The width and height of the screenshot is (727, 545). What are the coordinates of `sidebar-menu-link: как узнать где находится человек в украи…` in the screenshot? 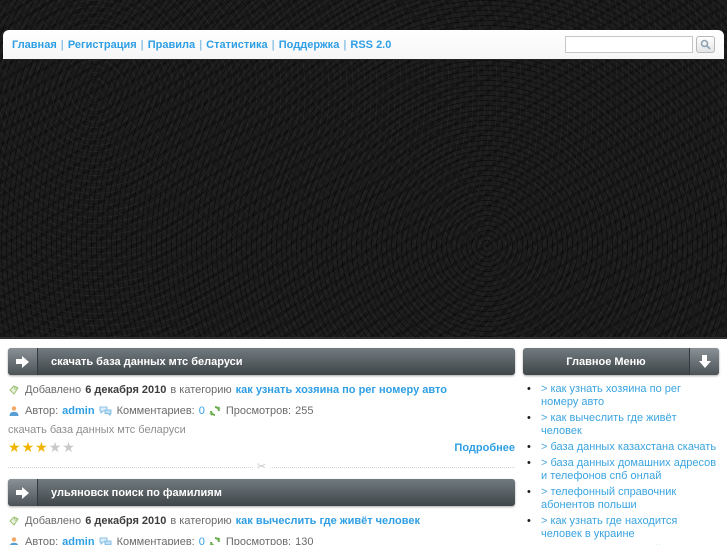 It's located at (609, 527).